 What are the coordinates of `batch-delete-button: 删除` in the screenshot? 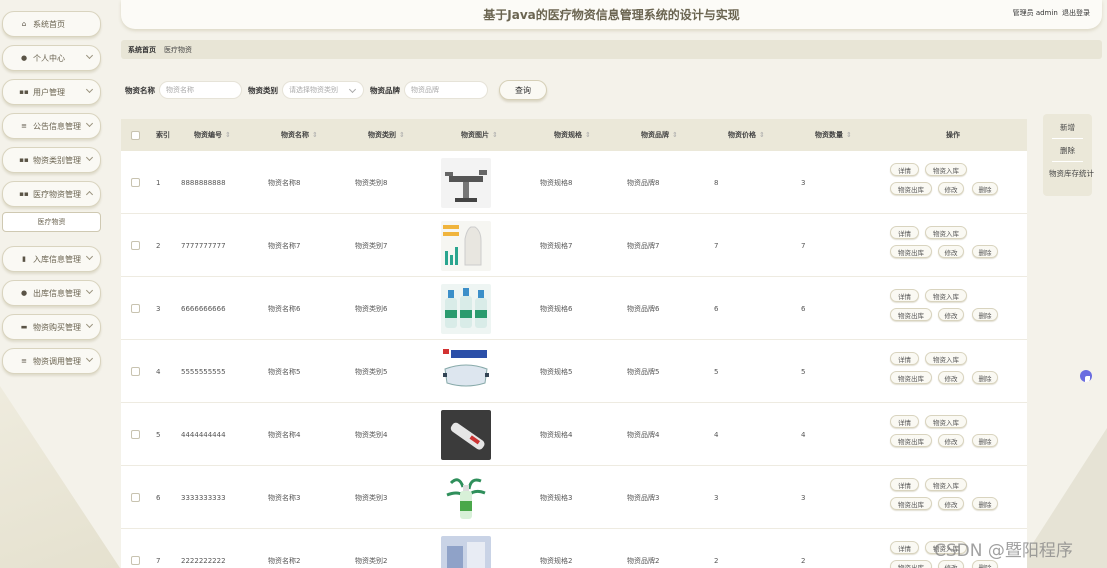 It's located at (1067, 151).